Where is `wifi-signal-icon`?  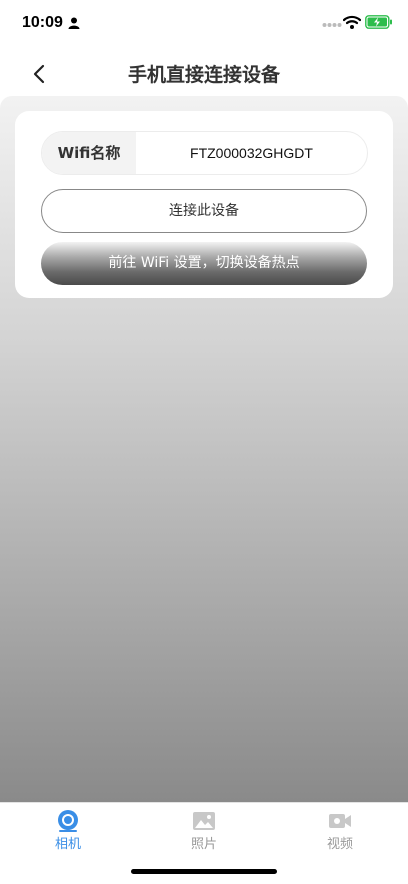
wifi-signal-icon is located at coordinates (352, 22).